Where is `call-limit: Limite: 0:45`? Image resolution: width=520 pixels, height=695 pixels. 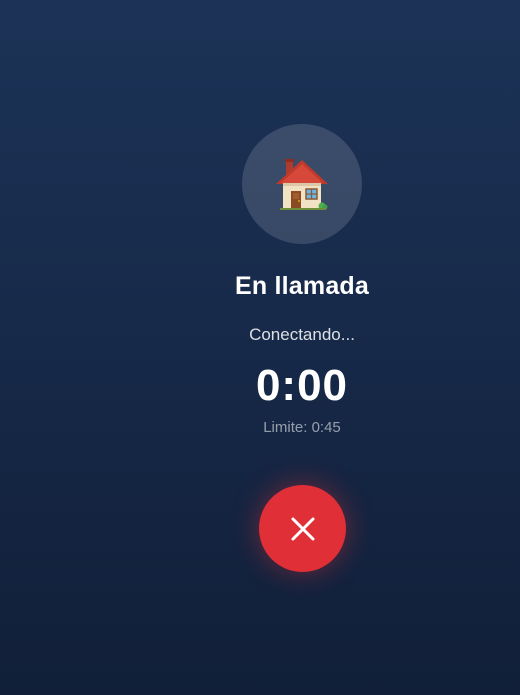 call-limit: Limite: 0:45 is located at coordinates (260, 428).